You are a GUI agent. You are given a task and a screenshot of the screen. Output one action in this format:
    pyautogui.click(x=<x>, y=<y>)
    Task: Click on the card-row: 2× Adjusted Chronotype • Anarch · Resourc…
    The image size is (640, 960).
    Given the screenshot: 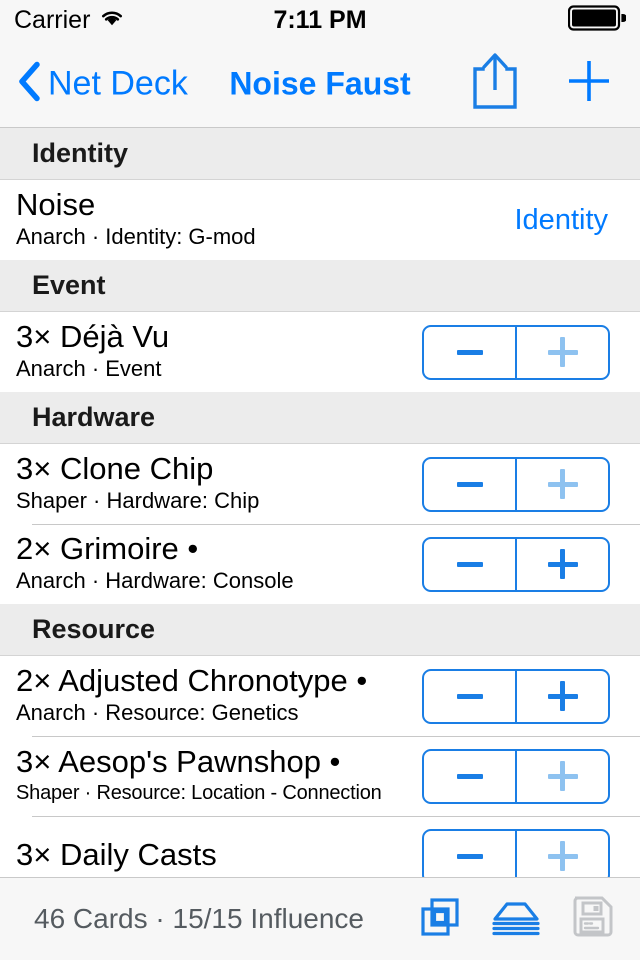 What is the action you would take?
    pyautogui.click(x=320, y=696)
    